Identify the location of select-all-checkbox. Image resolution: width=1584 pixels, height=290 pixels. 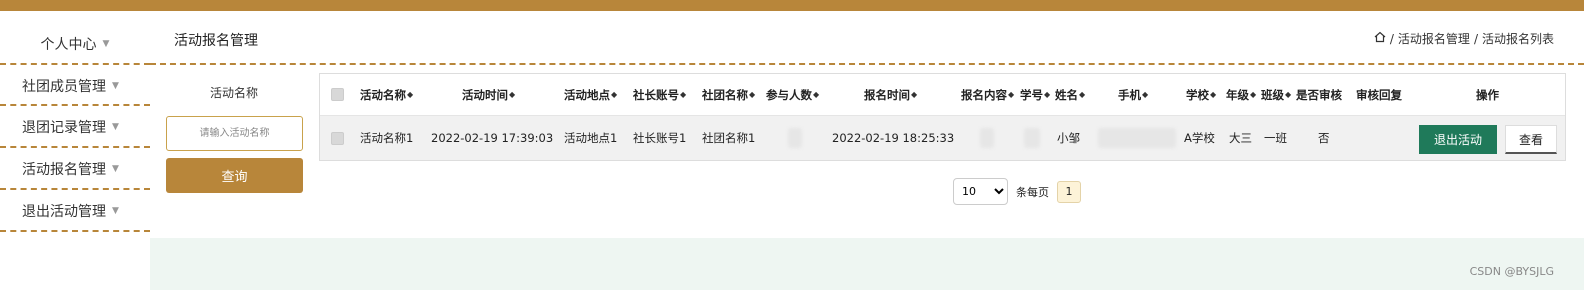
(337, 94).